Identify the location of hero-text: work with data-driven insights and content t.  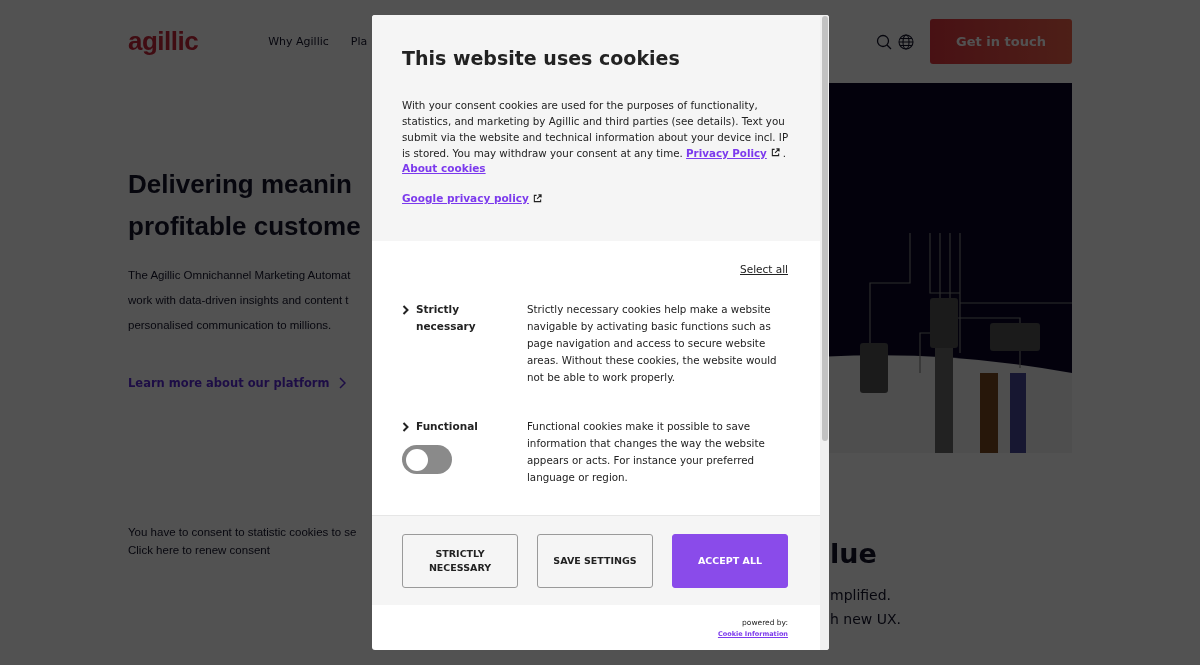
(238, 300).